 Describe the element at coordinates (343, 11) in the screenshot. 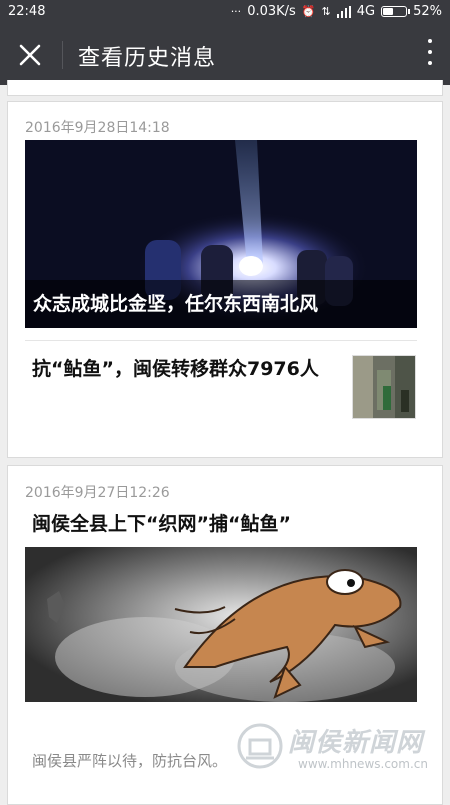

I see `signal-icon` at that location.